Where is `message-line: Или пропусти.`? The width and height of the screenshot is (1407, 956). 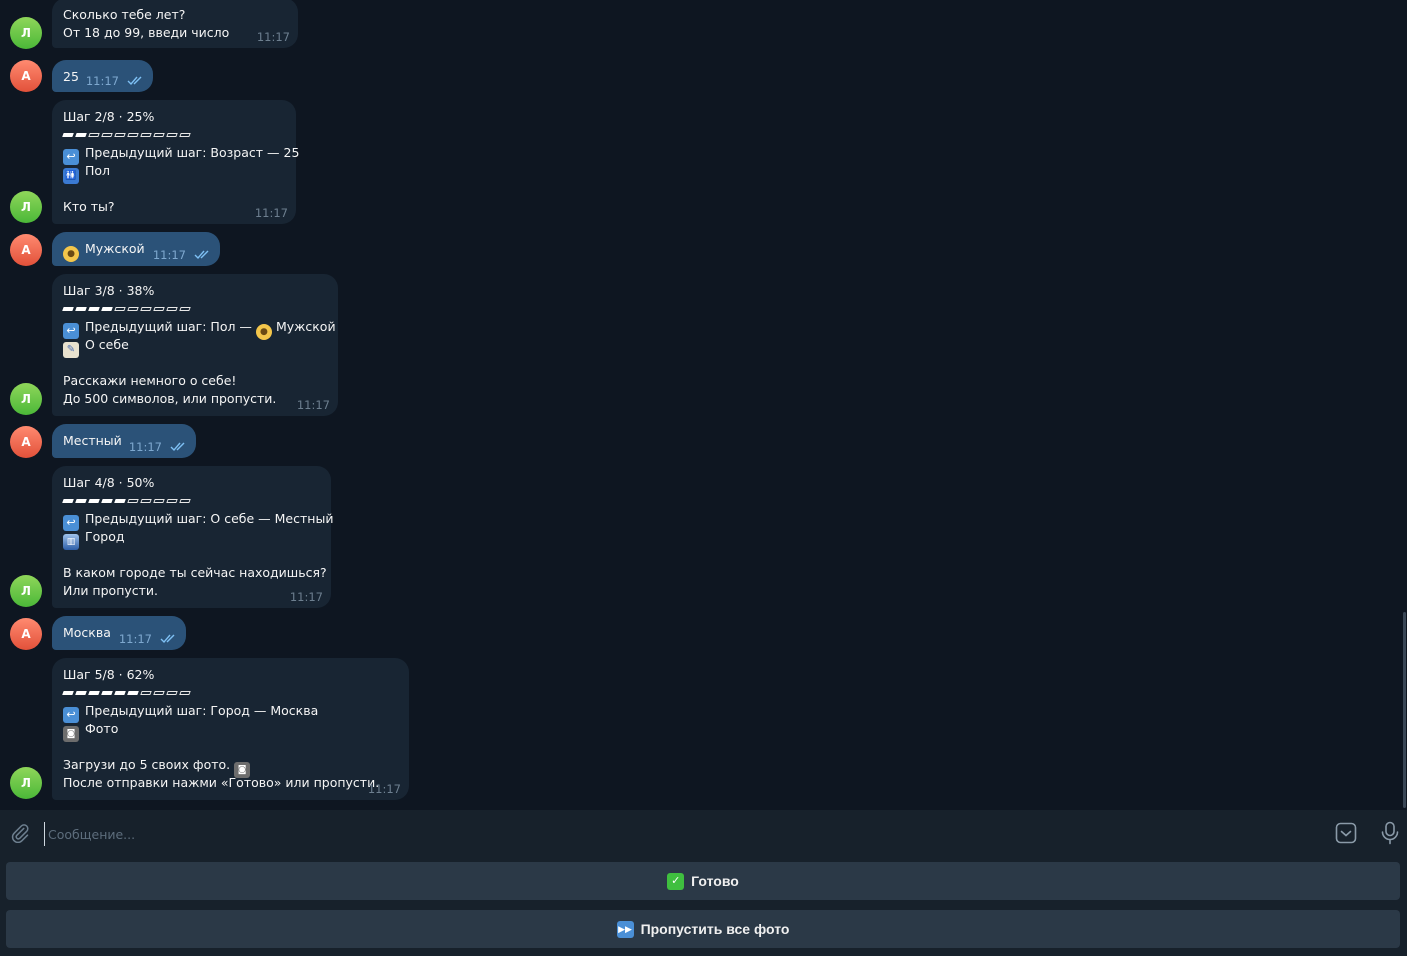 message-line: Или пропусти. is located at coordinates (111, 590).